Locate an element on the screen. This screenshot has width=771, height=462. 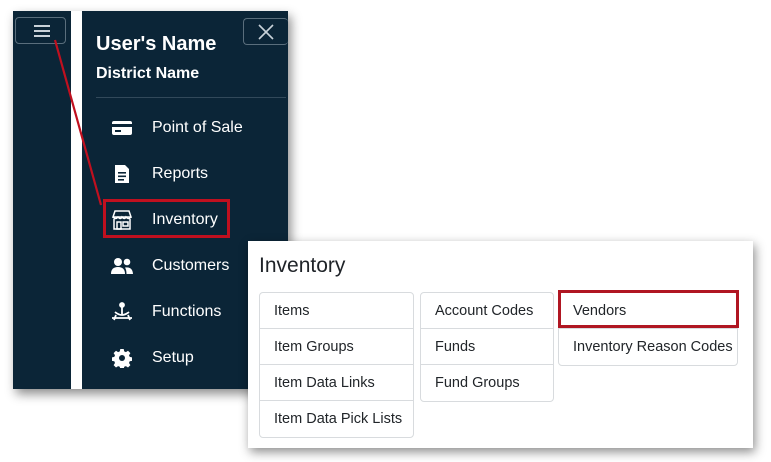
inventory-highlight-box is located at coordinates (166, 218).